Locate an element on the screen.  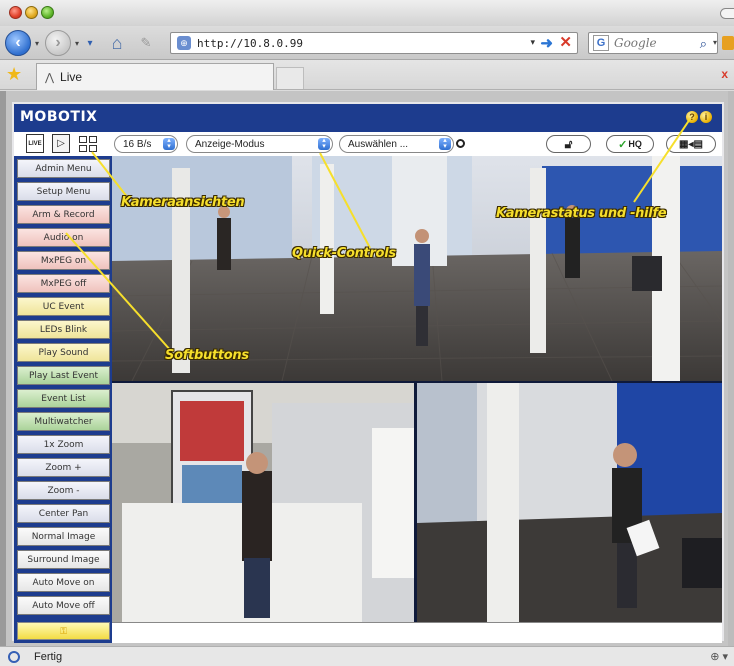
zoom-window-button is located at coordinates (47, 12).